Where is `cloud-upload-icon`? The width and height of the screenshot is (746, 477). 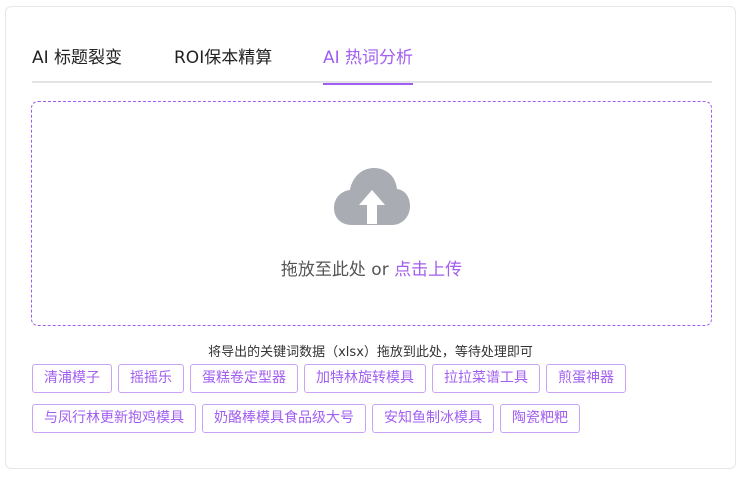
cloud-upload-icon is located at coordinates (372, 196).